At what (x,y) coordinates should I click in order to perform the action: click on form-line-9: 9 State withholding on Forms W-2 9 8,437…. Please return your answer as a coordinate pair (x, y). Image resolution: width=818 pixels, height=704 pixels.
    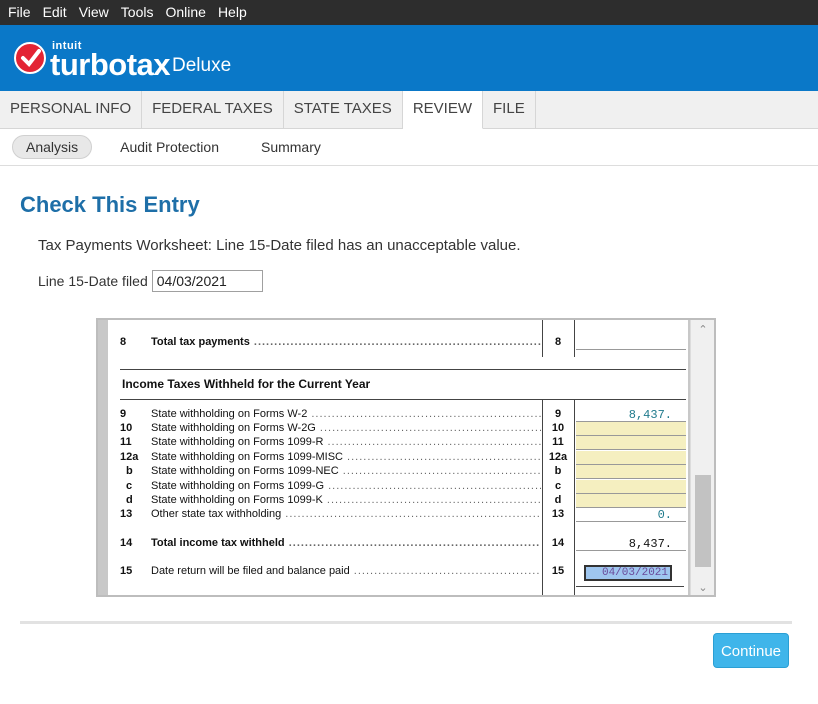
    Looking at the image, I should click on (398, 415).